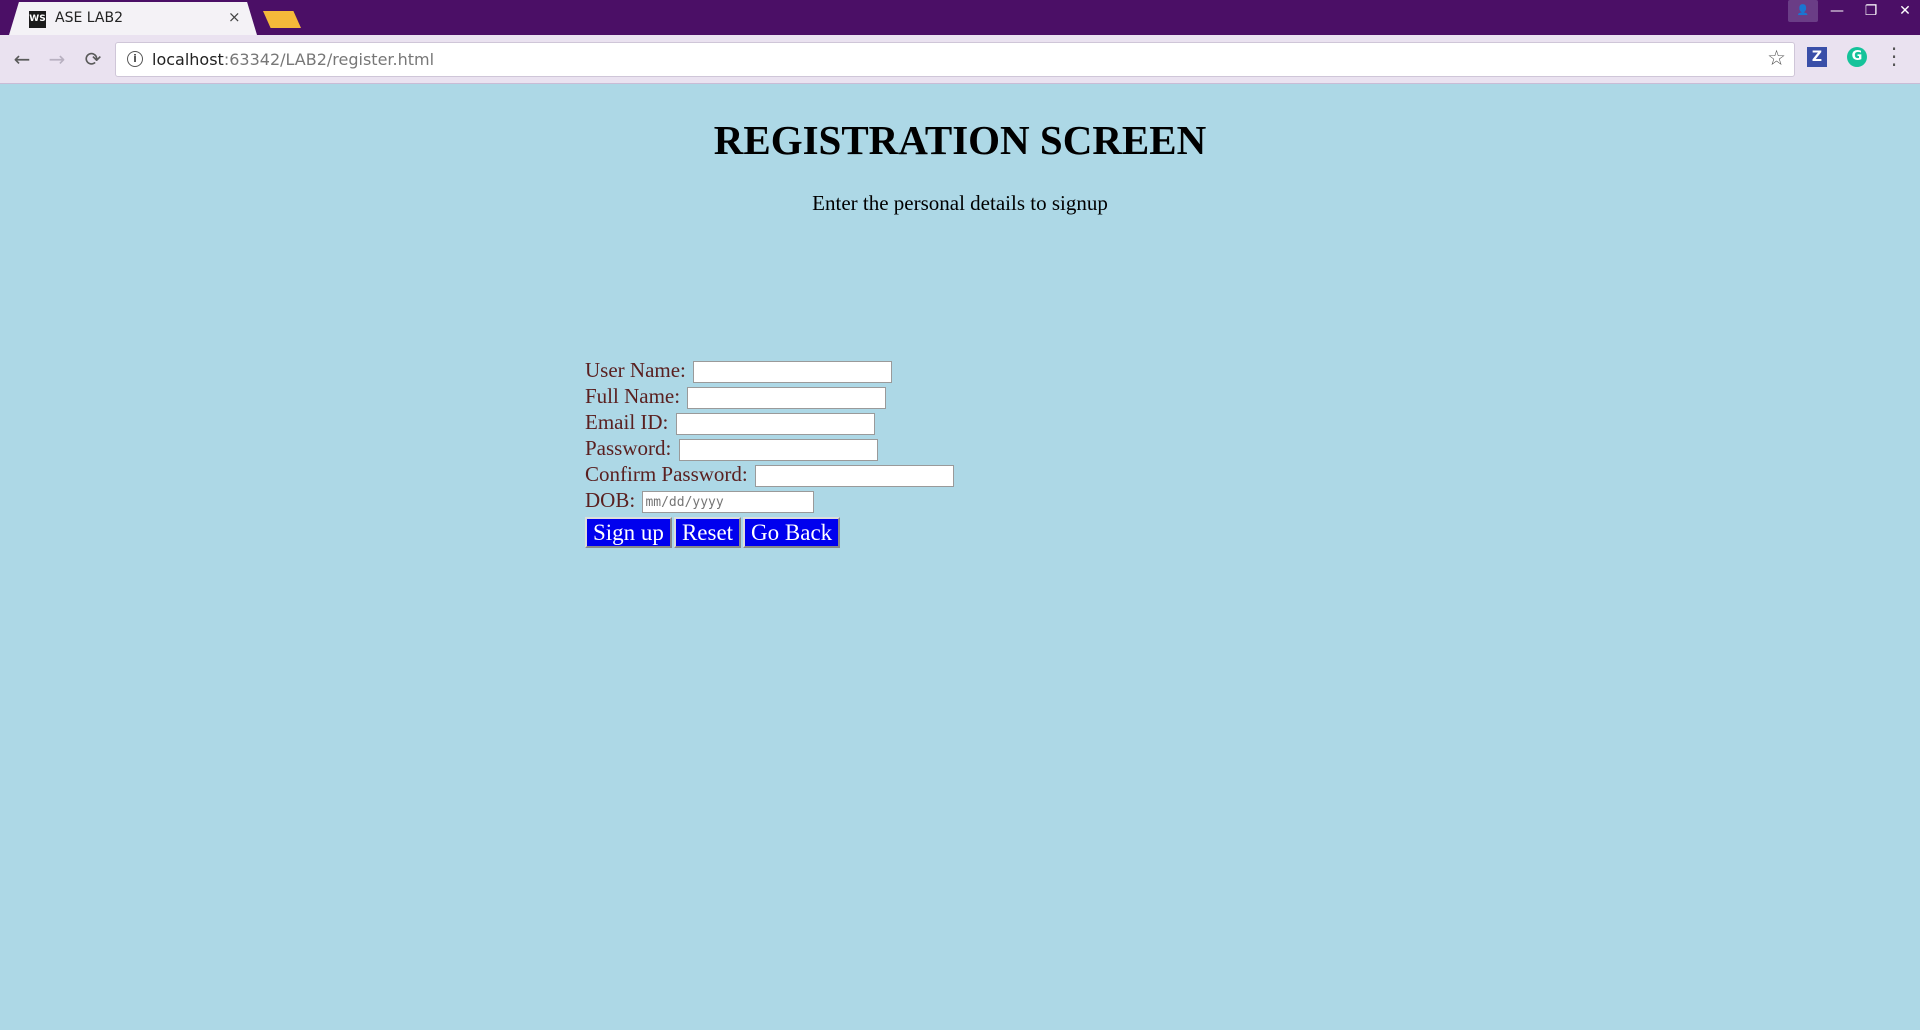  What do you see at coordinates (792, 532) in the screenshot?
I see `go-back-button: Go Back` at bounding box center [792, 532].